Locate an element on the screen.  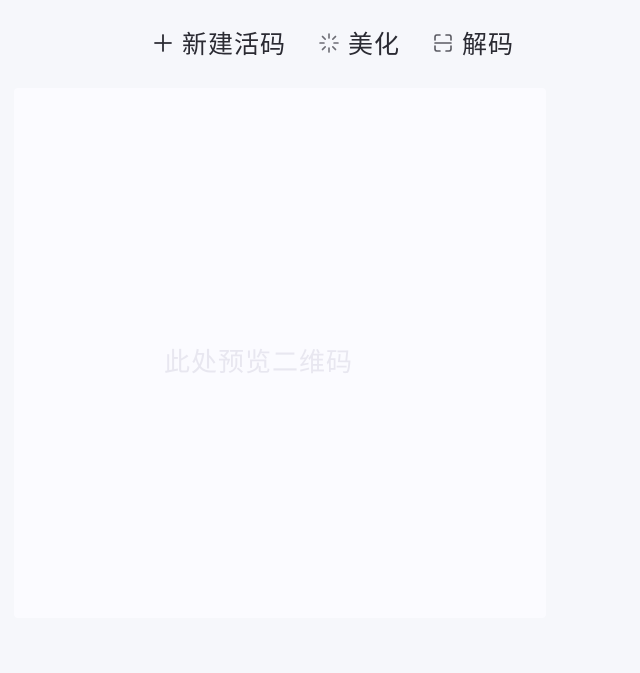
beautify-label: 美化 is located at coordinates (374, 44).